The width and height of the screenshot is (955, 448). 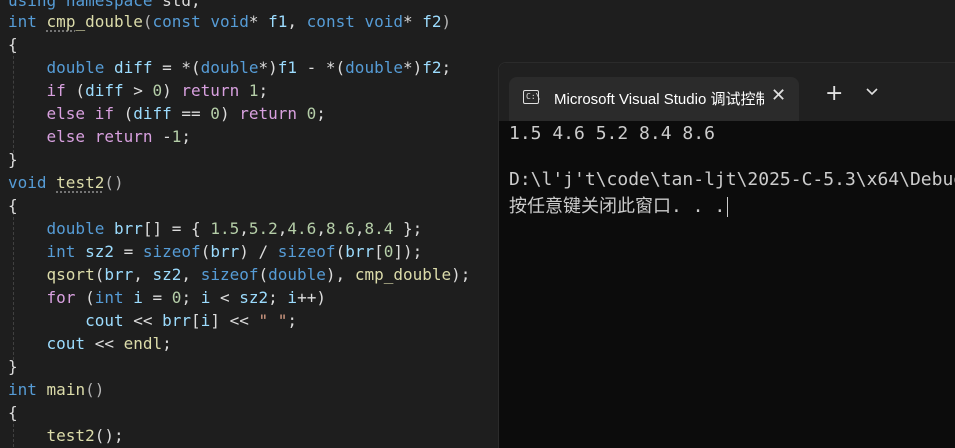 What do you see at coordinates (728, 207) in the screenshot?
I see `text-cursor` at bounding box center [728, 207].